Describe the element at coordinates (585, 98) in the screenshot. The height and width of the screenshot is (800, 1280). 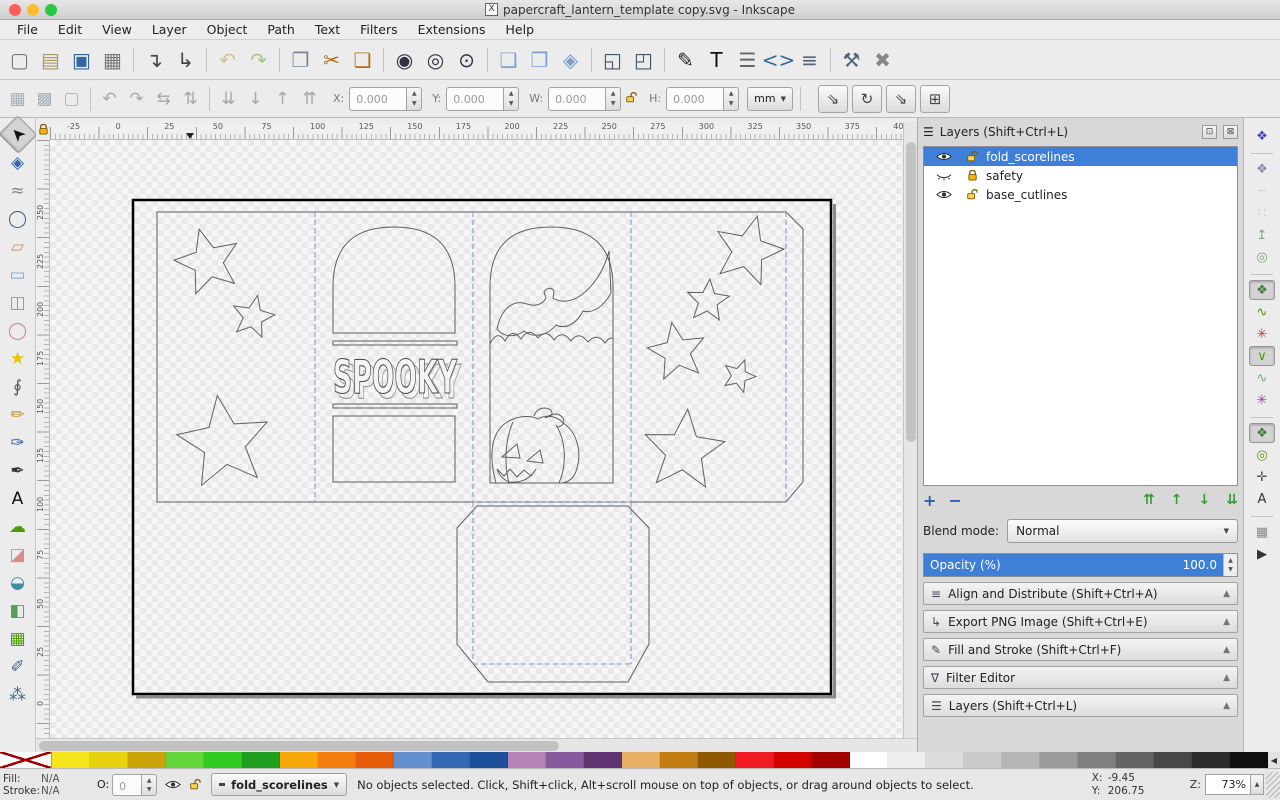
I see `w-field: 0.000 ▲ ▼` at that location.